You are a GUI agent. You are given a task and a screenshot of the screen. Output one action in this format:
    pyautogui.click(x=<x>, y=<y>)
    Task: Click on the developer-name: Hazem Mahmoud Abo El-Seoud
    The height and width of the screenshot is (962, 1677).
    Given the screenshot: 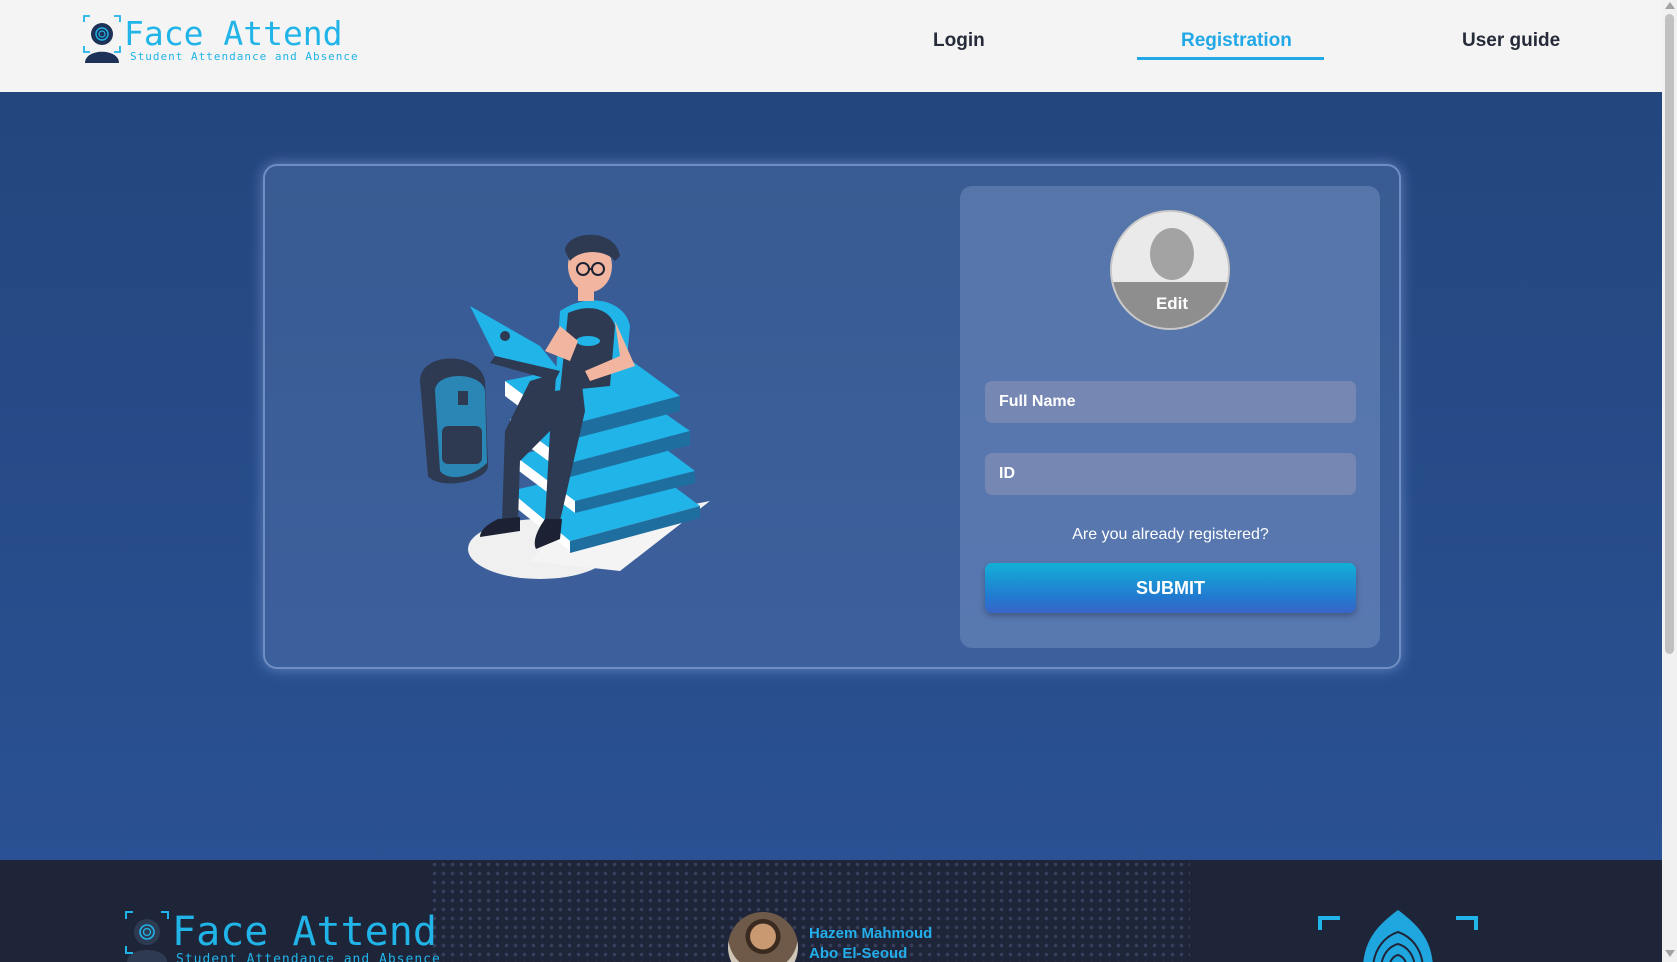 What is the action you would take?
    pyautogui.click(x=870, y=943)
    